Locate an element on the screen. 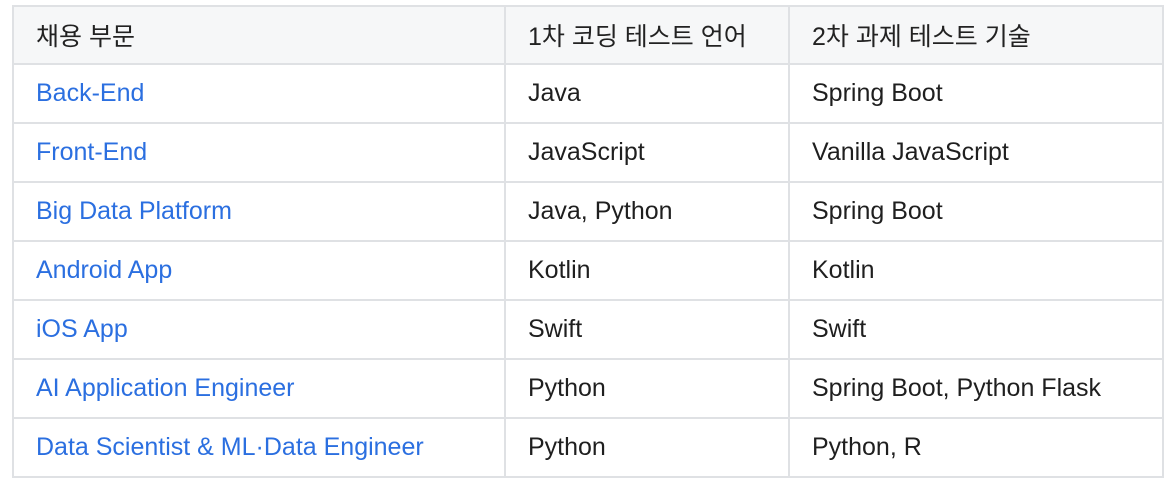 The height and width of the screenshot is (490, 1174). position-link-android-app: Android App is located at coordinates (104, 270).